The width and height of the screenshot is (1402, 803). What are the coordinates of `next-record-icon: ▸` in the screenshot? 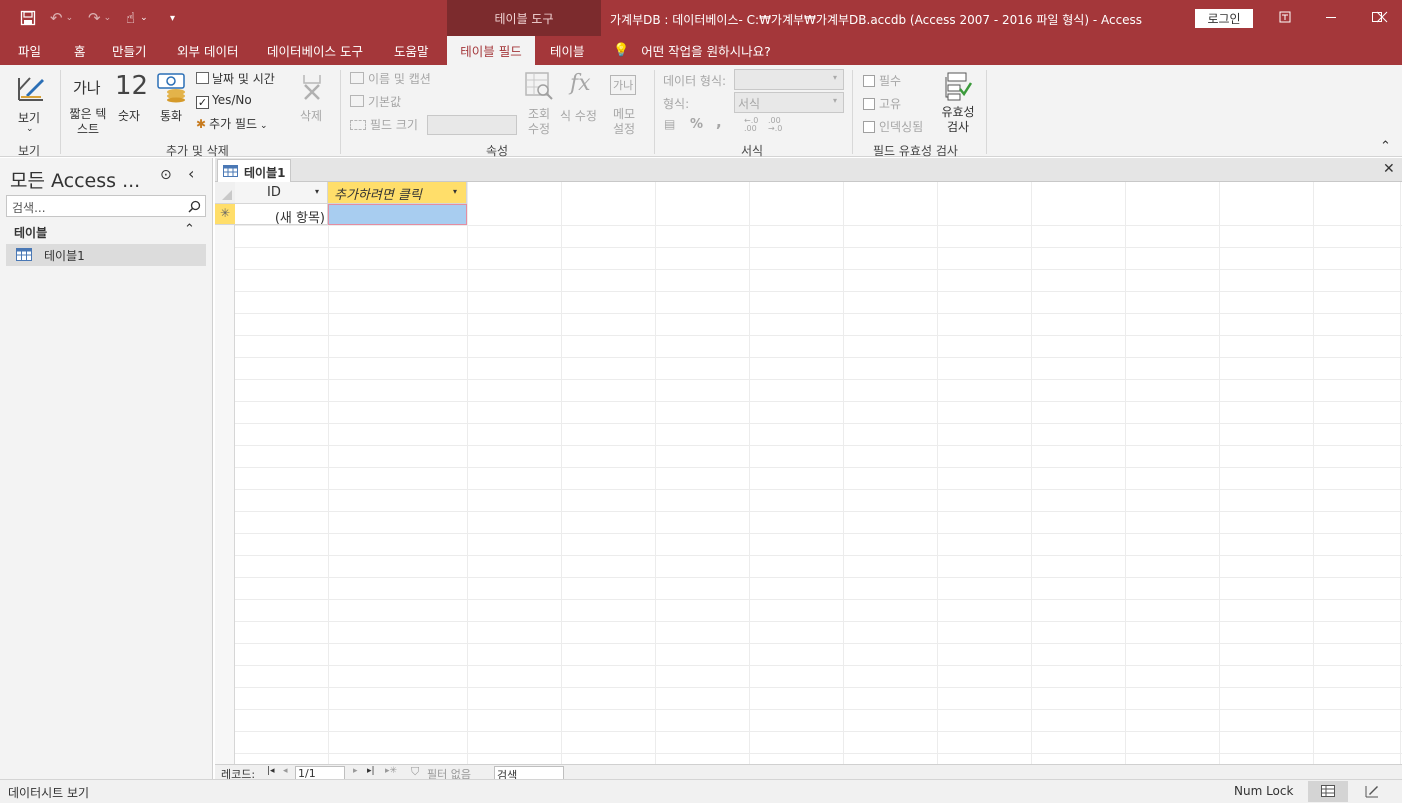 It's located at (355, 771).